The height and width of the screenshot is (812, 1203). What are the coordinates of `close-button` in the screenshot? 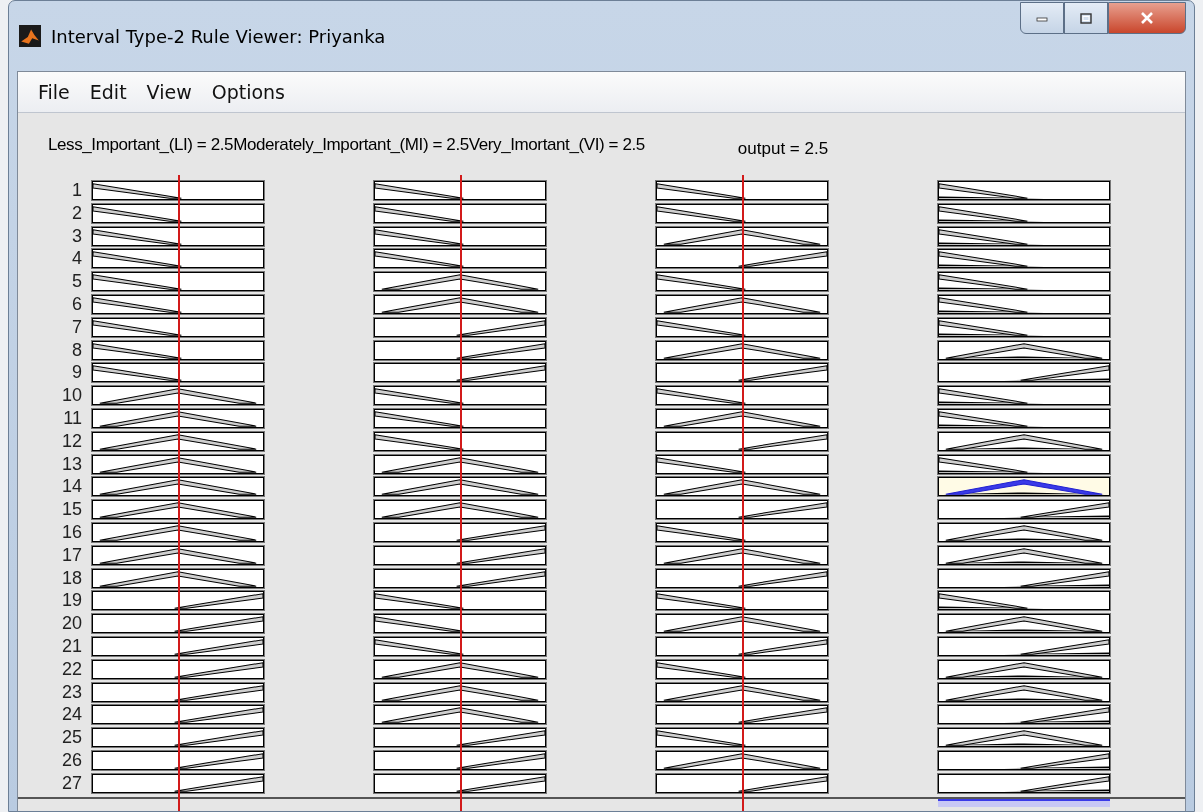 It's located at (1147, 18).